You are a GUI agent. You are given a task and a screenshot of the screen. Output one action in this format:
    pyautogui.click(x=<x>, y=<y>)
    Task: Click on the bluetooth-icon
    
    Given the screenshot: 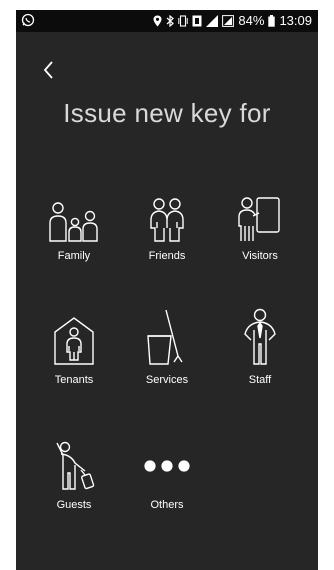 What is the action you would take?
    pyautogui.click(x=170, y=21)
    